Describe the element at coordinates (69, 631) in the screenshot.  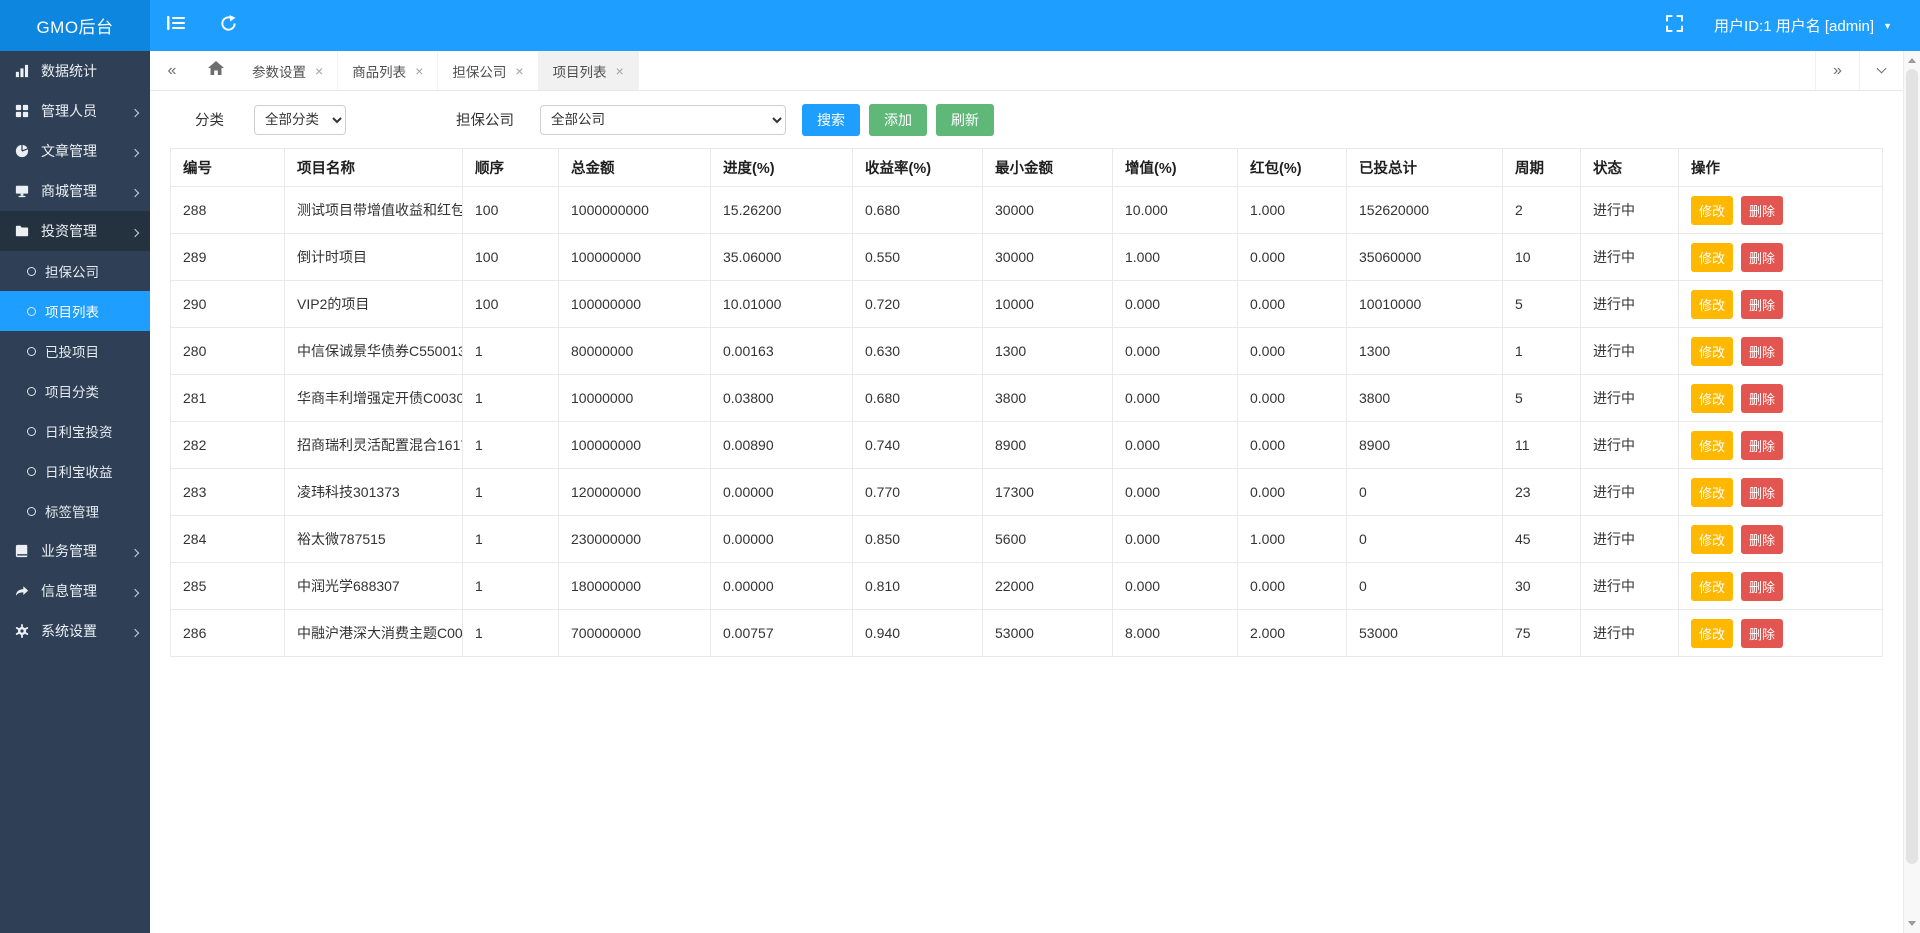
I see `sidebar-item-label: 系统设置` at that location.